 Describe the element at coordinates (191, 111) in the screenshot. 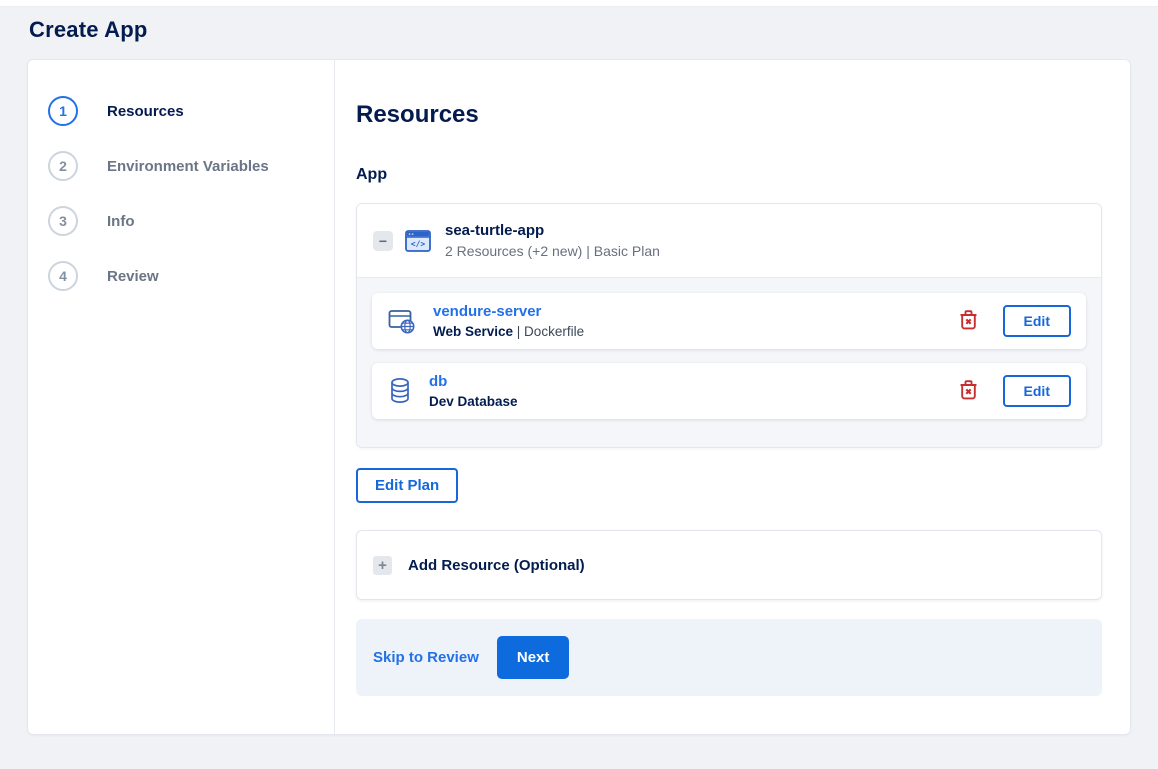

I see `step-resources: 1 Resources` at that location.